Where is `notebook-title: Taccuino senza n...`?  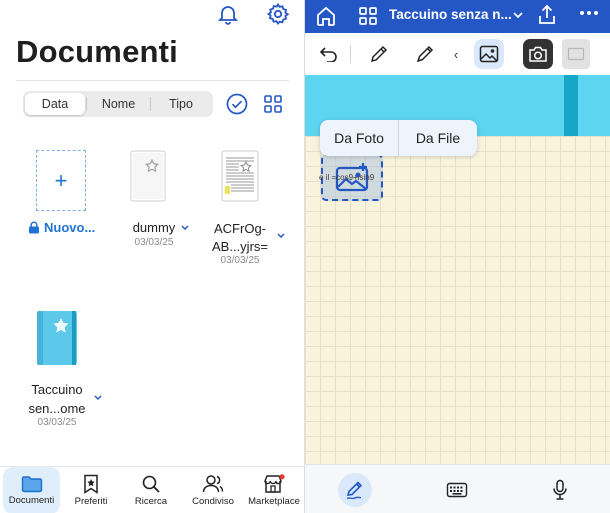
notebook-title: Taccuino senza n... is located at coordinates (450, 14).